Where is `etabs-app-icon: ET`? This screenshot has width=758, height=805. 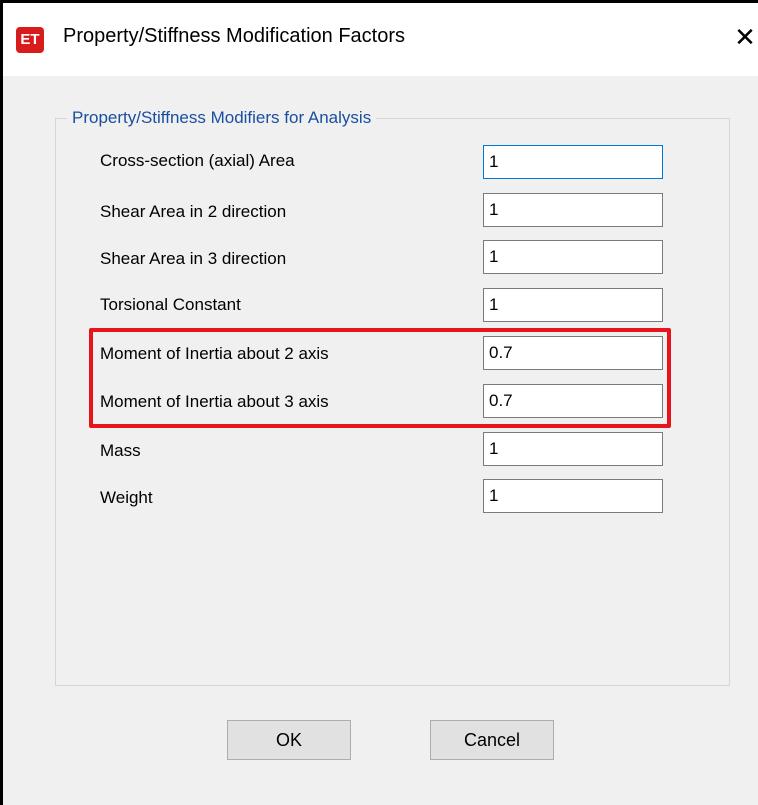
etabs-app-icon: ET is located at coordinates (30, 40).